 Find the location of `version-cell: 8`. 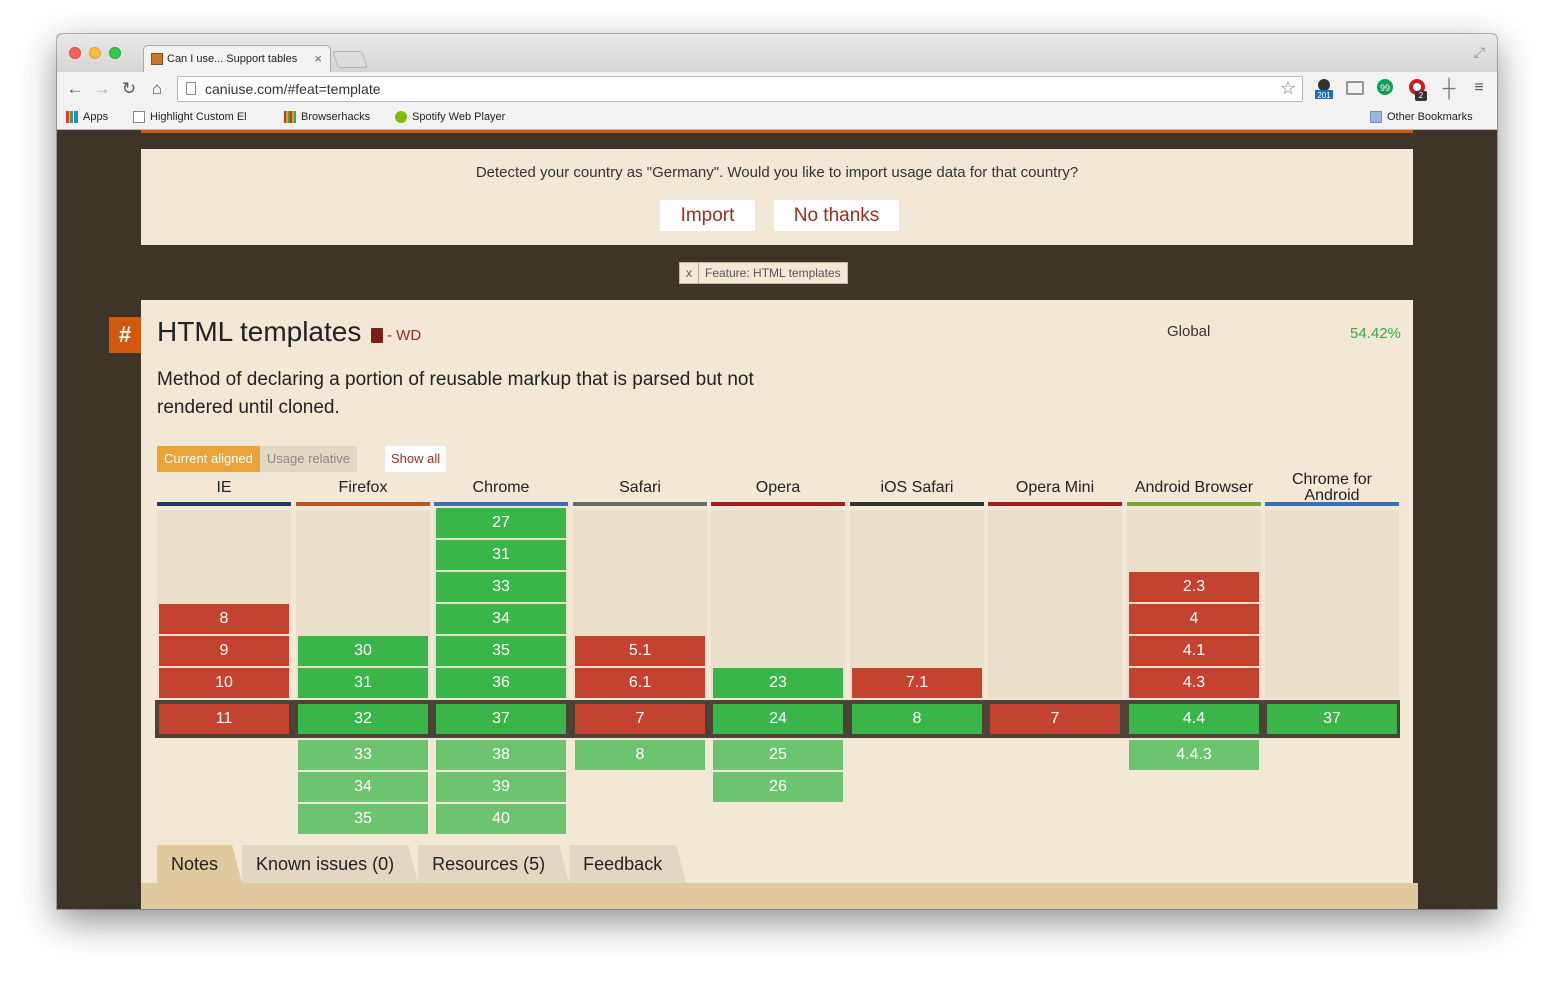

version-cell: 8 is located at coordinates (224, 619).